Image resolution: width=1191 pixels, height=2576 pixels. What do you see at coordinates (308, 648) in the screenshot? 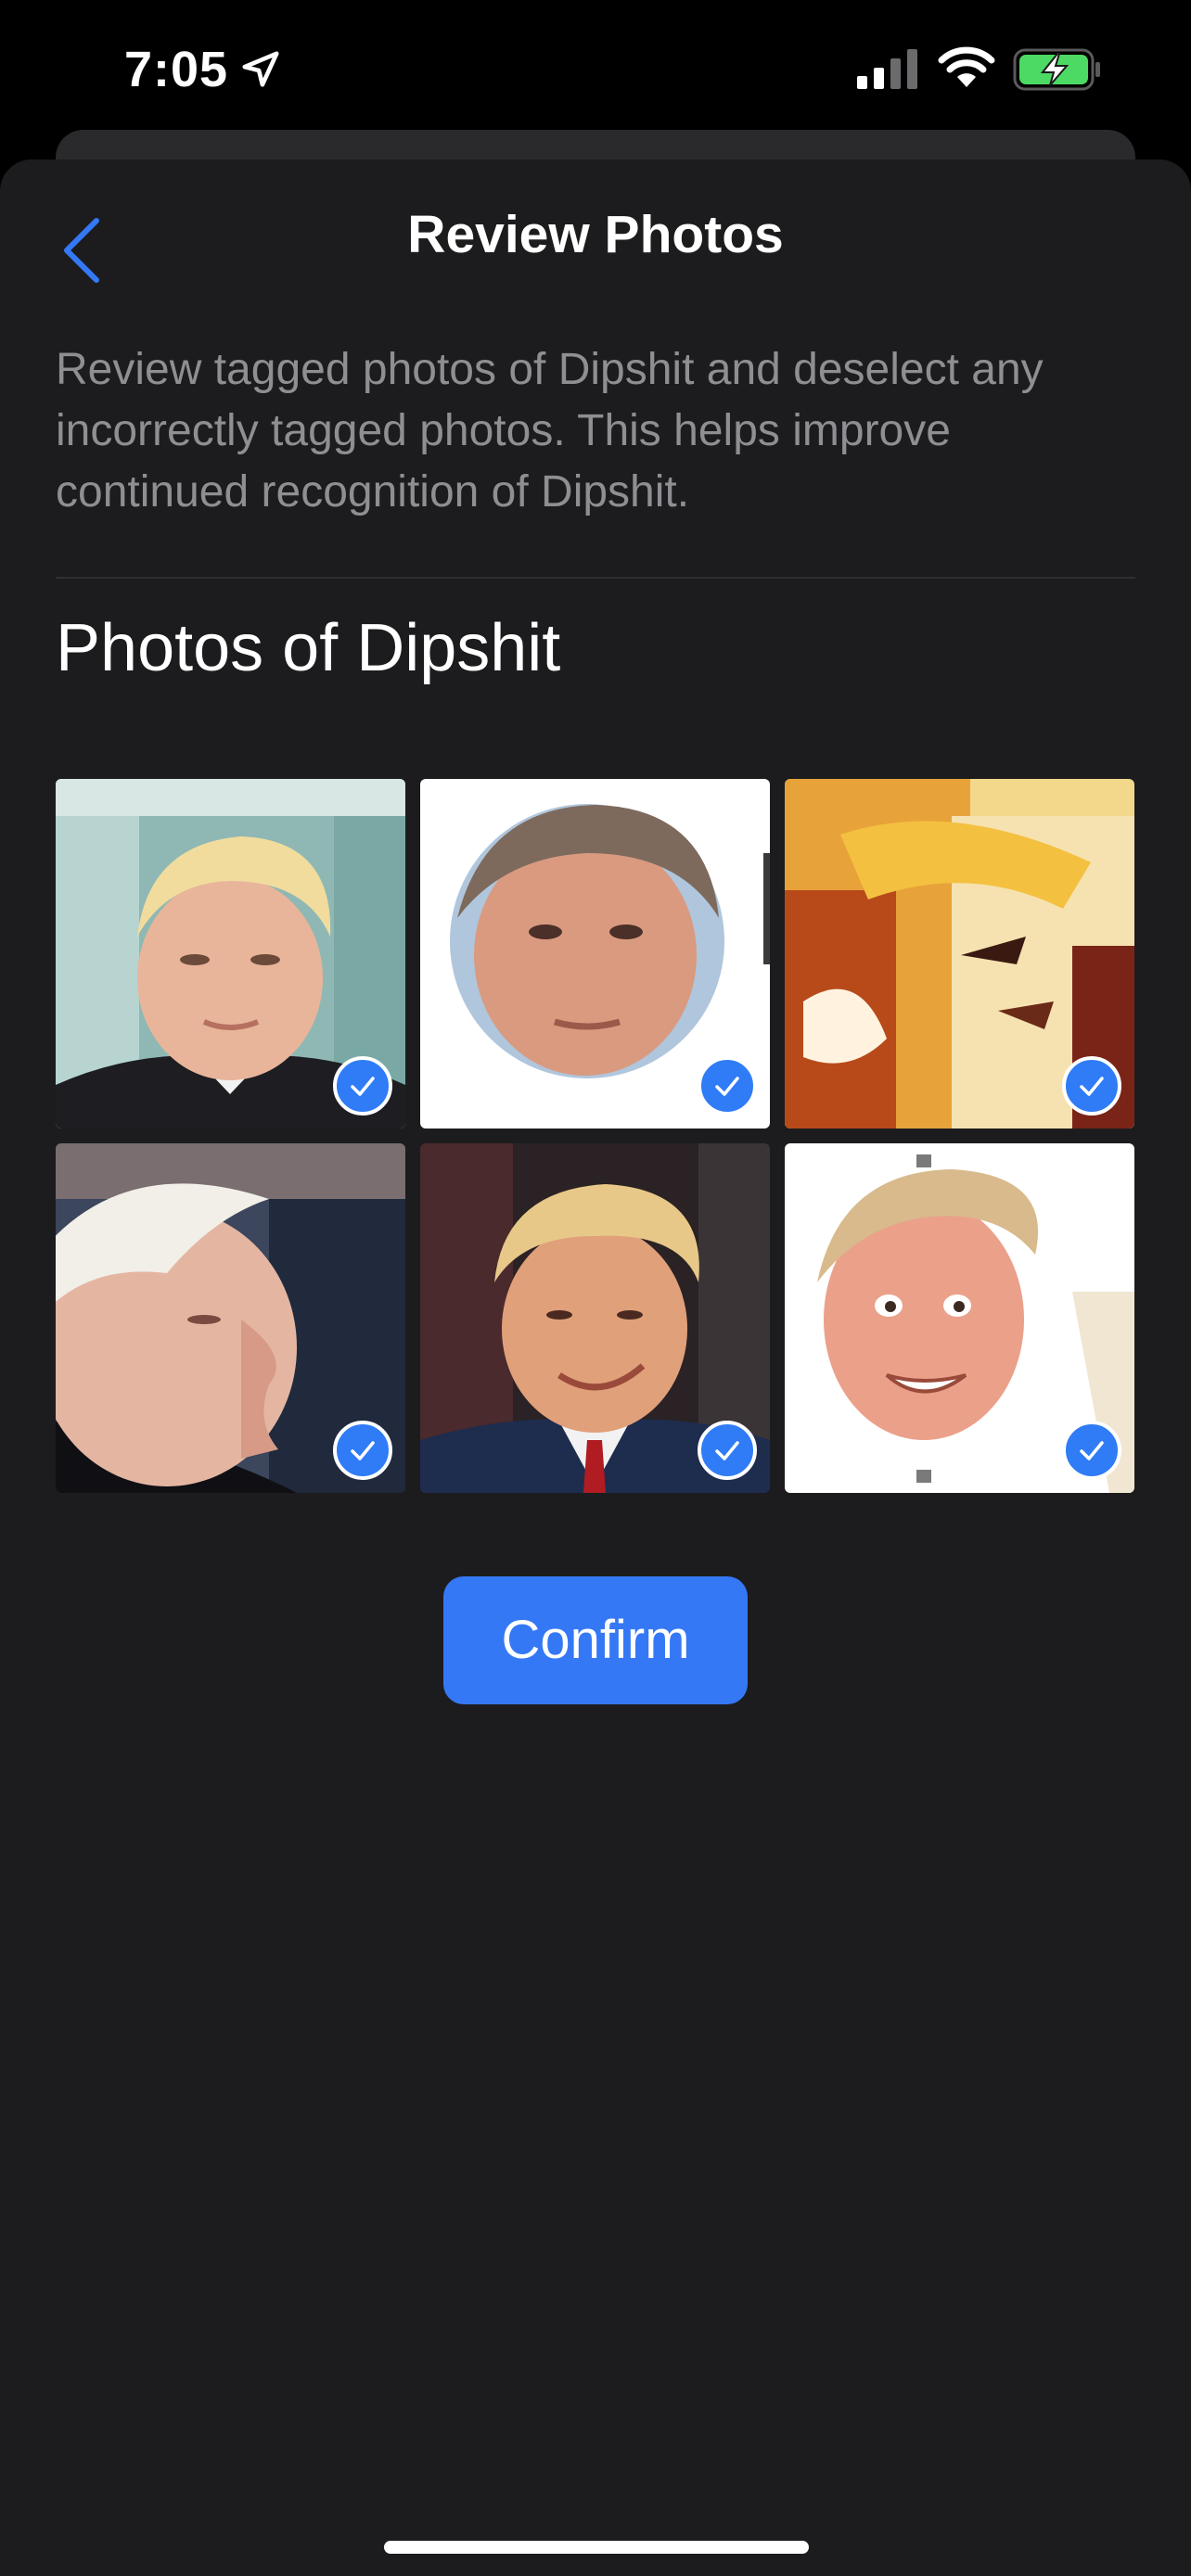
I see `section-title: Photos of Dipshit` at bounding box center [308, 648].